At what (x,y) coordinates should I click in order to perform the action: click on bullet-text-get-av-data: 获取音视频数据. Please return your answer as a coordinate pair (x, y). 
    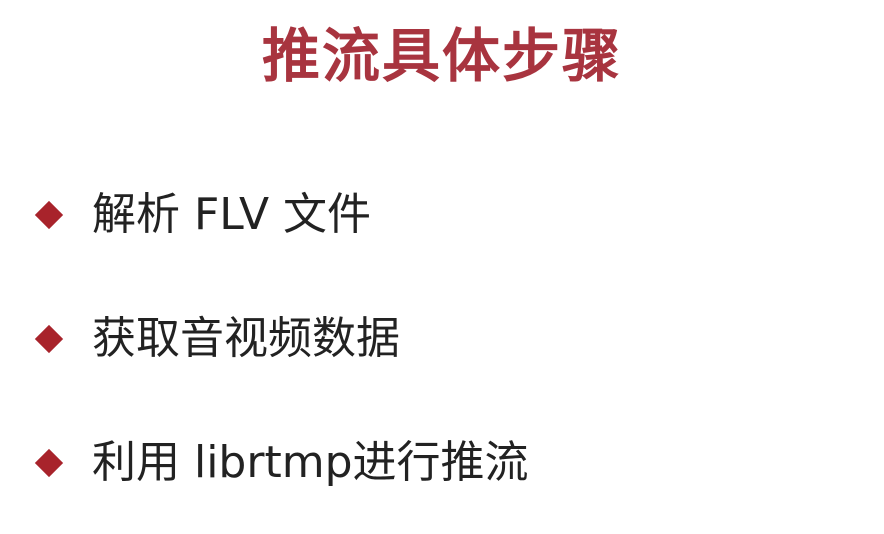
    Looking at the image, I should click on (246, 338).